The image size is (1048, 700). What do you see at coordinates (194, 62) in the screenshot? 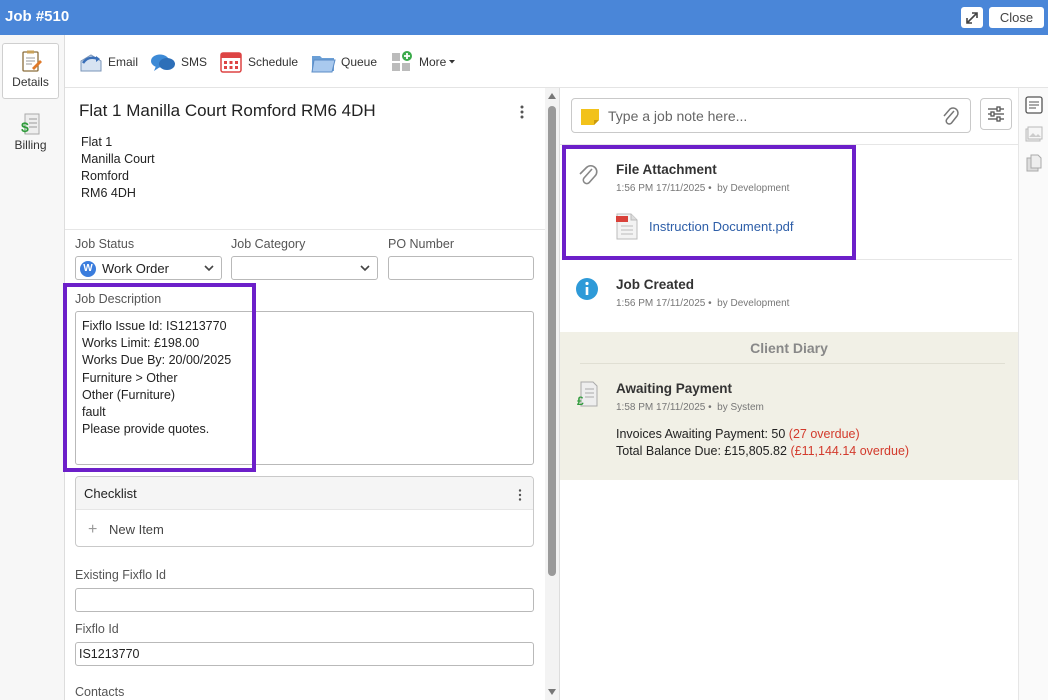
I see `sms-label: SMS` at bounding box center [194, 62].